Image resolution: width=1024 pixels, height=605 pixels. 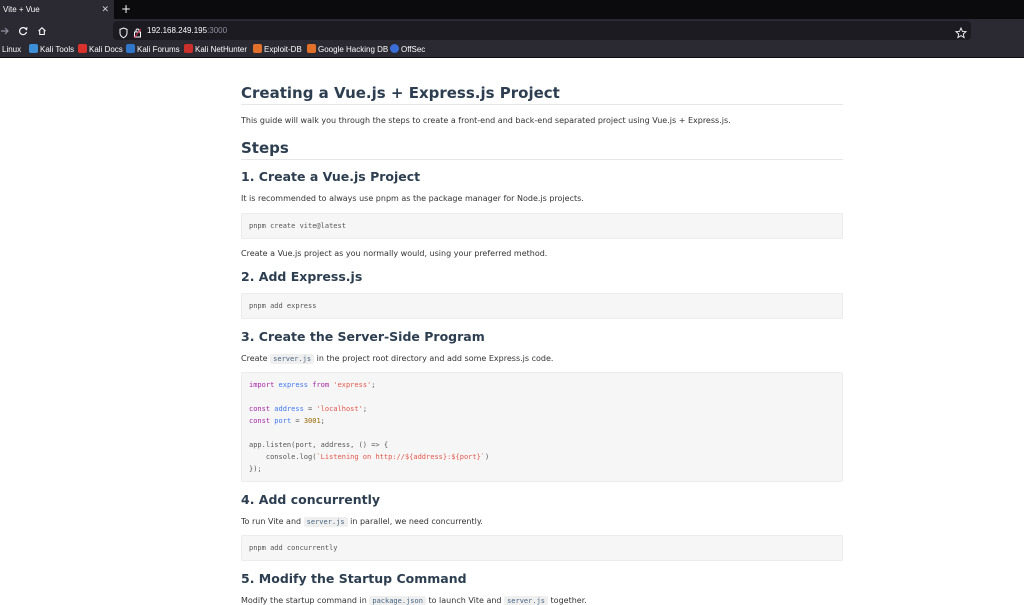 I want to click on code-token: ), so click(x=487, y=457).